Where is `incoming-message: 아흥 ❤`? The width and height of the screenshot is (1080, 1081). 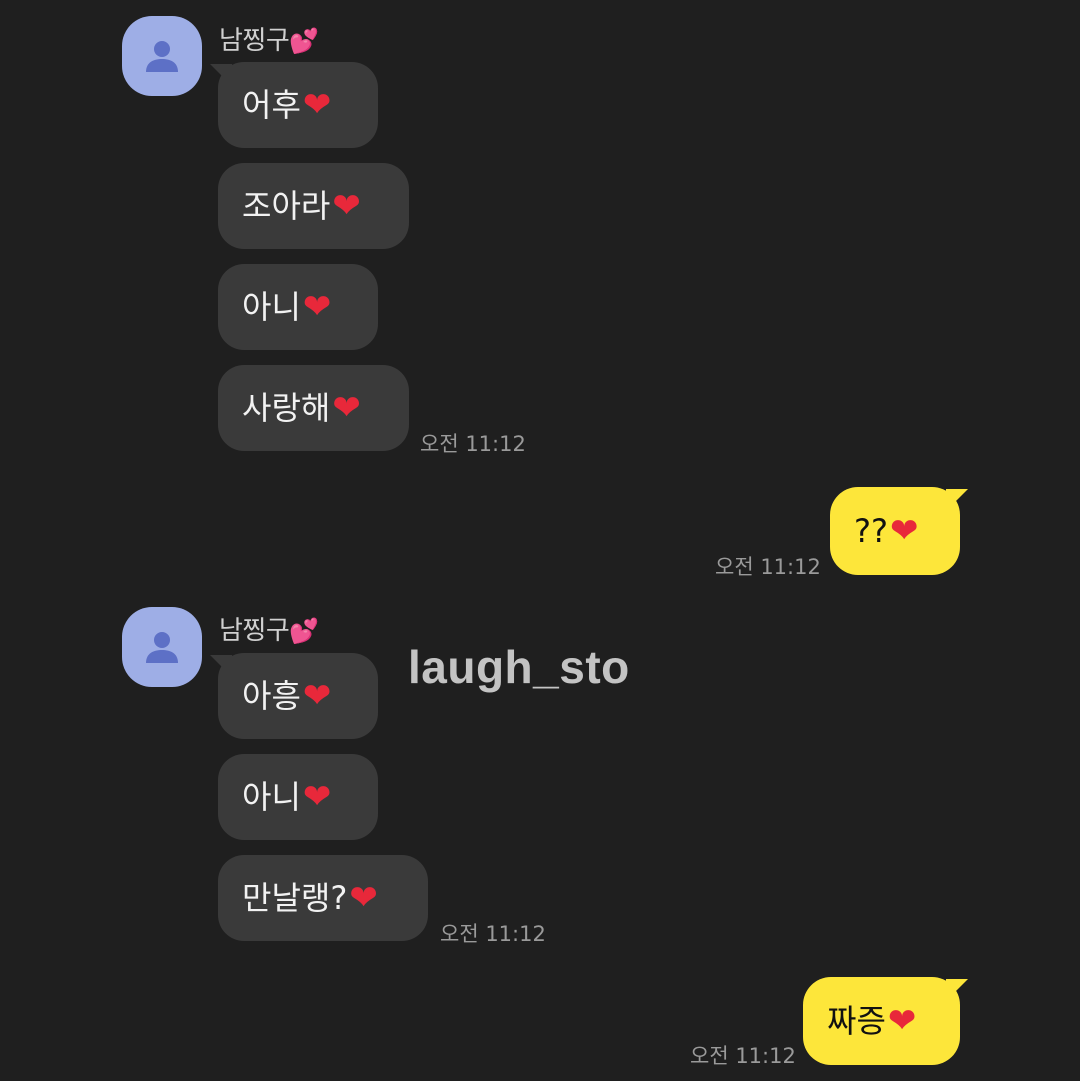
incoming-message: 아흥 ❤ is located at coordinates (298, 696).